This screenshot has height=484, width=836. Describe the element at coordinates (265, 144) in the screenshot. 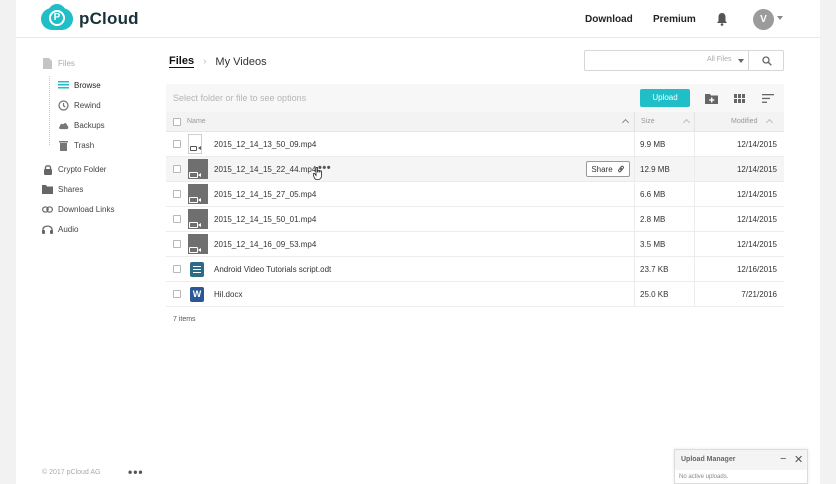

I see `file-name: 2015_12_14_13_50_09.mp4` at that location.